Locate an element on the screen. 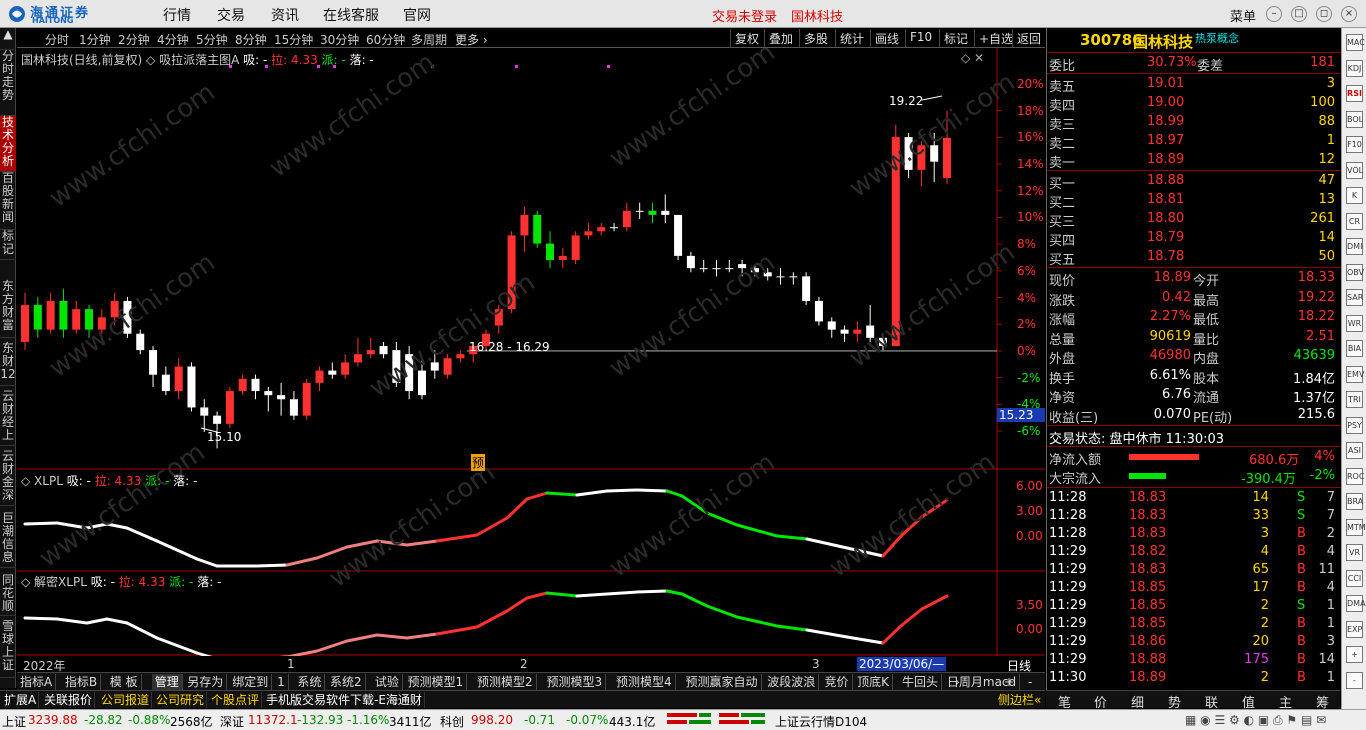 The height and width of the screenshot is (730, 1366). tool-macd-icon: MAC is located at coordinates (1355, 42).